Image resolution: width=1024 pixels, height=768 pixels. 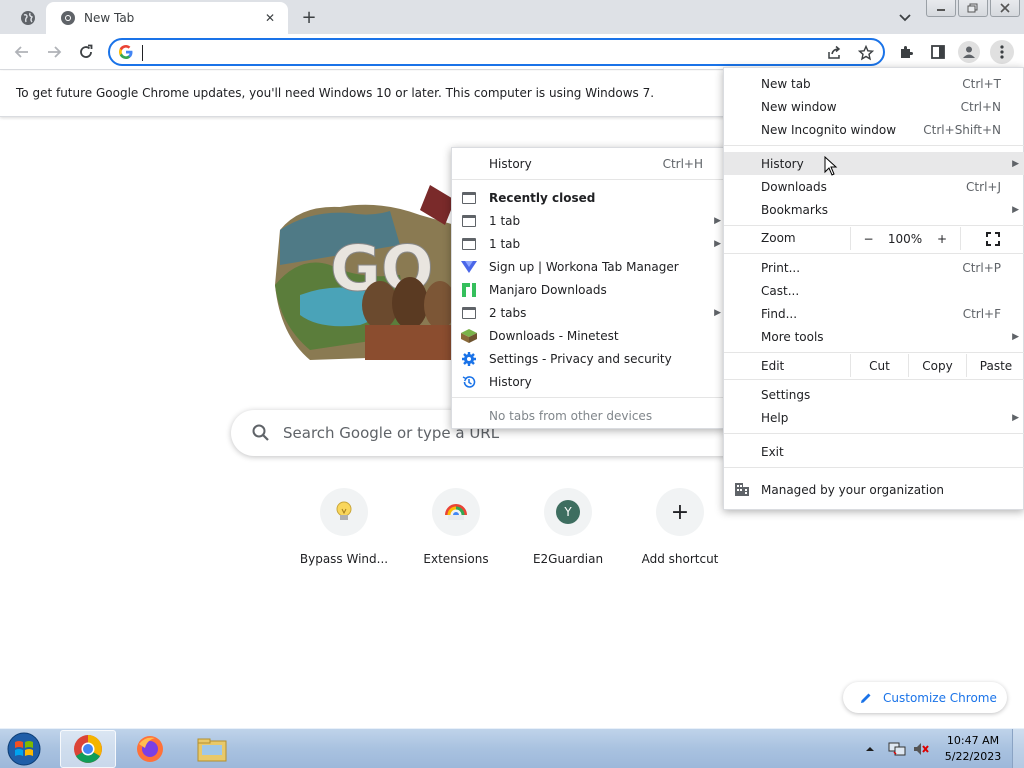 I want to click on menu-item-label: No tabs from other devices, so click(x=571, y=415).